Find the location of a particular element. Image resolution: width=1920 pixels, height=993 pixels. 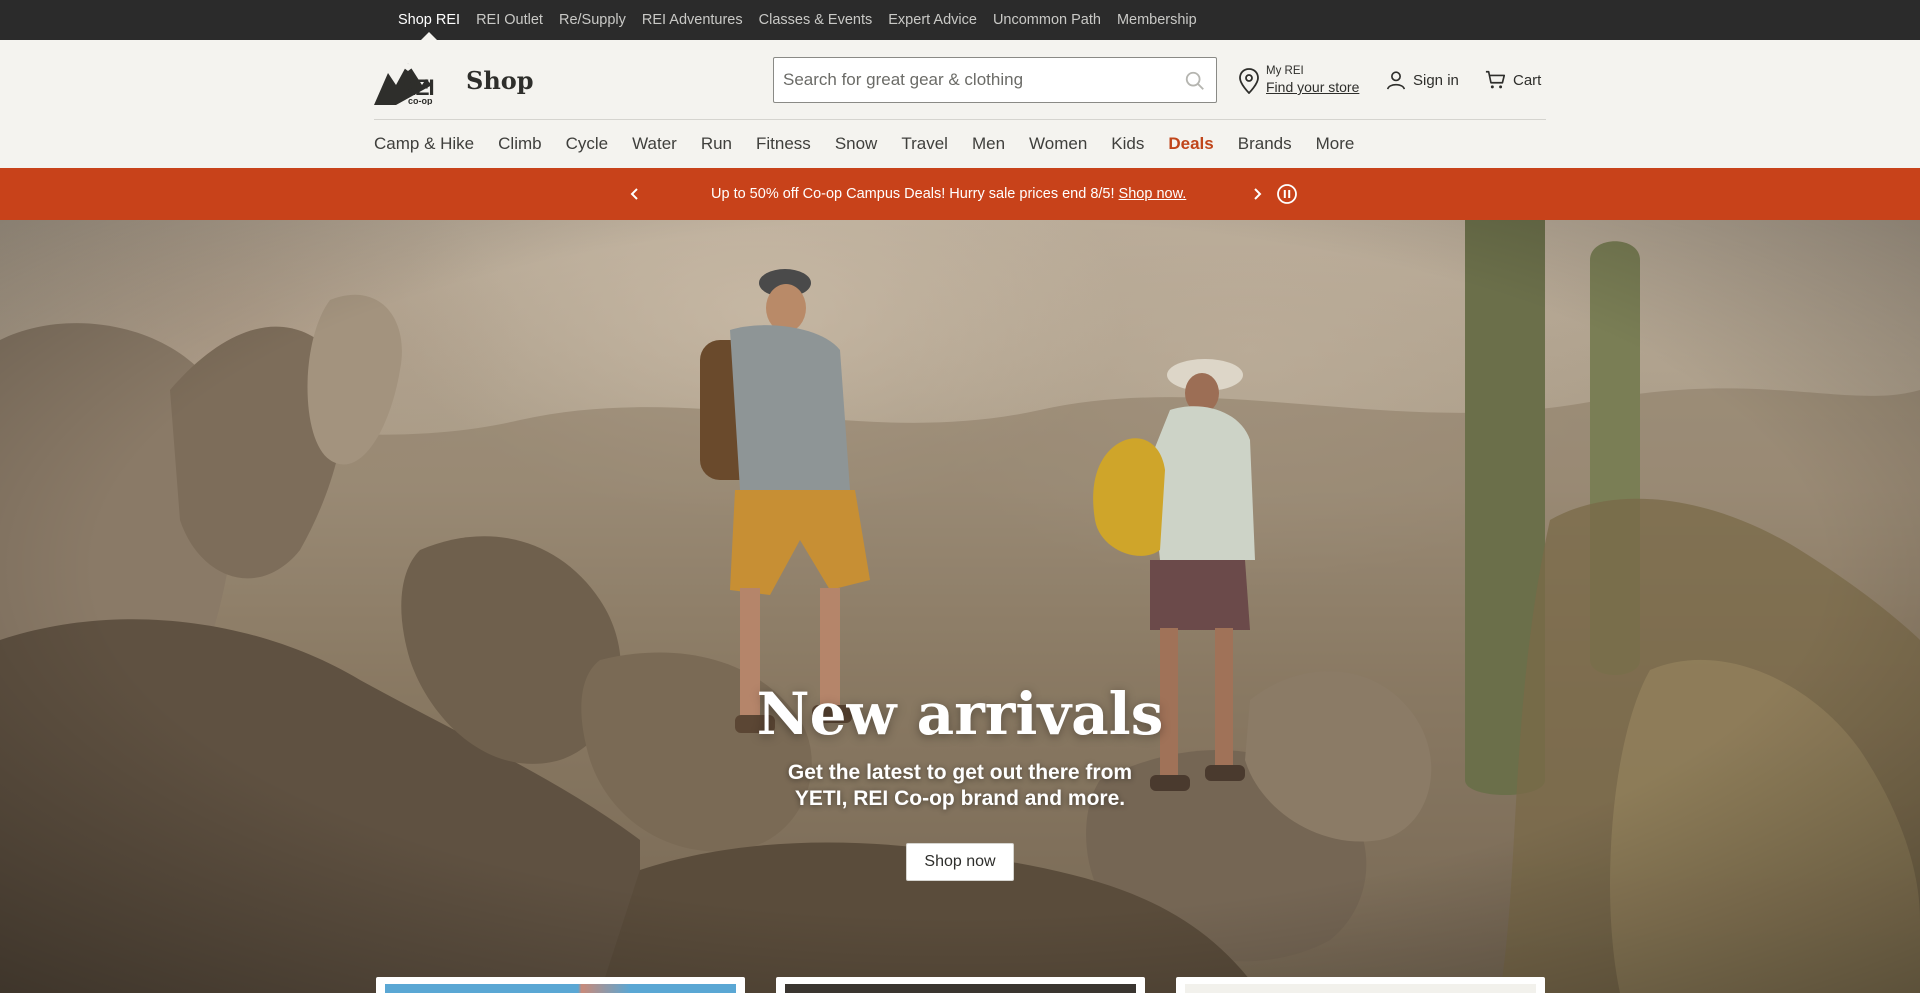

nav-run: Run is located at coordinates (716, 144).